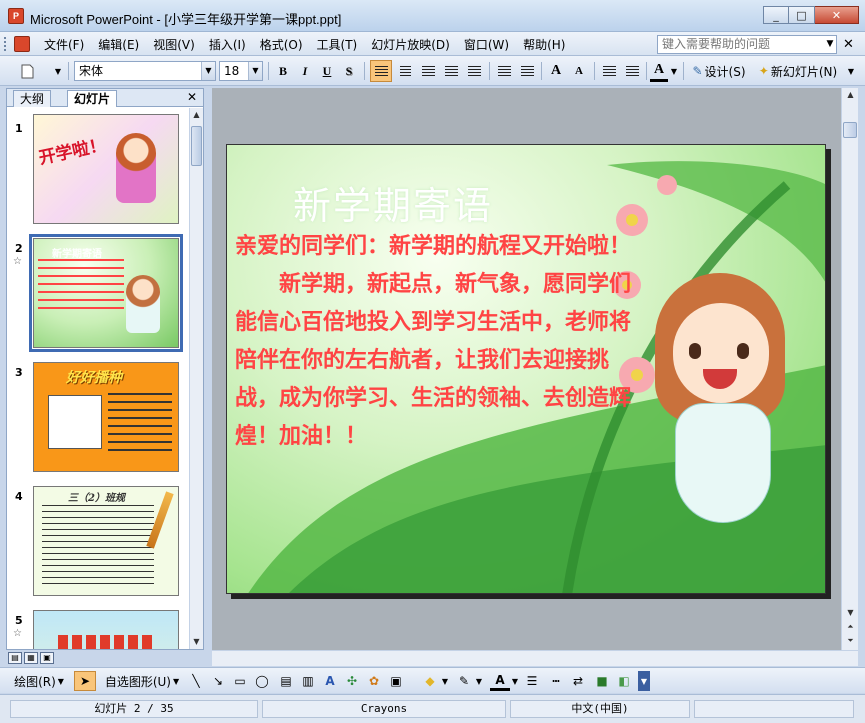 This screenshot has width=865, height=723. What do you see at coordinates (39, 681) in the screenshot?
I see `draw-menu-button: 绘图(R) ▼` at bounding box center [39, 681].